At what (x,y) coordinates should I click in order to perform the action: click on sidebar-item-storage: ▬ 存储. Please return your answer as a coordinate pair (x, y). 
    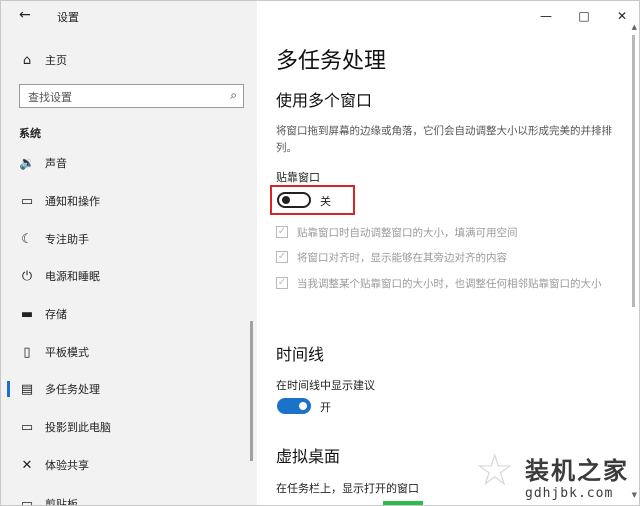
    Looking at the image, I should click on (129, 314).